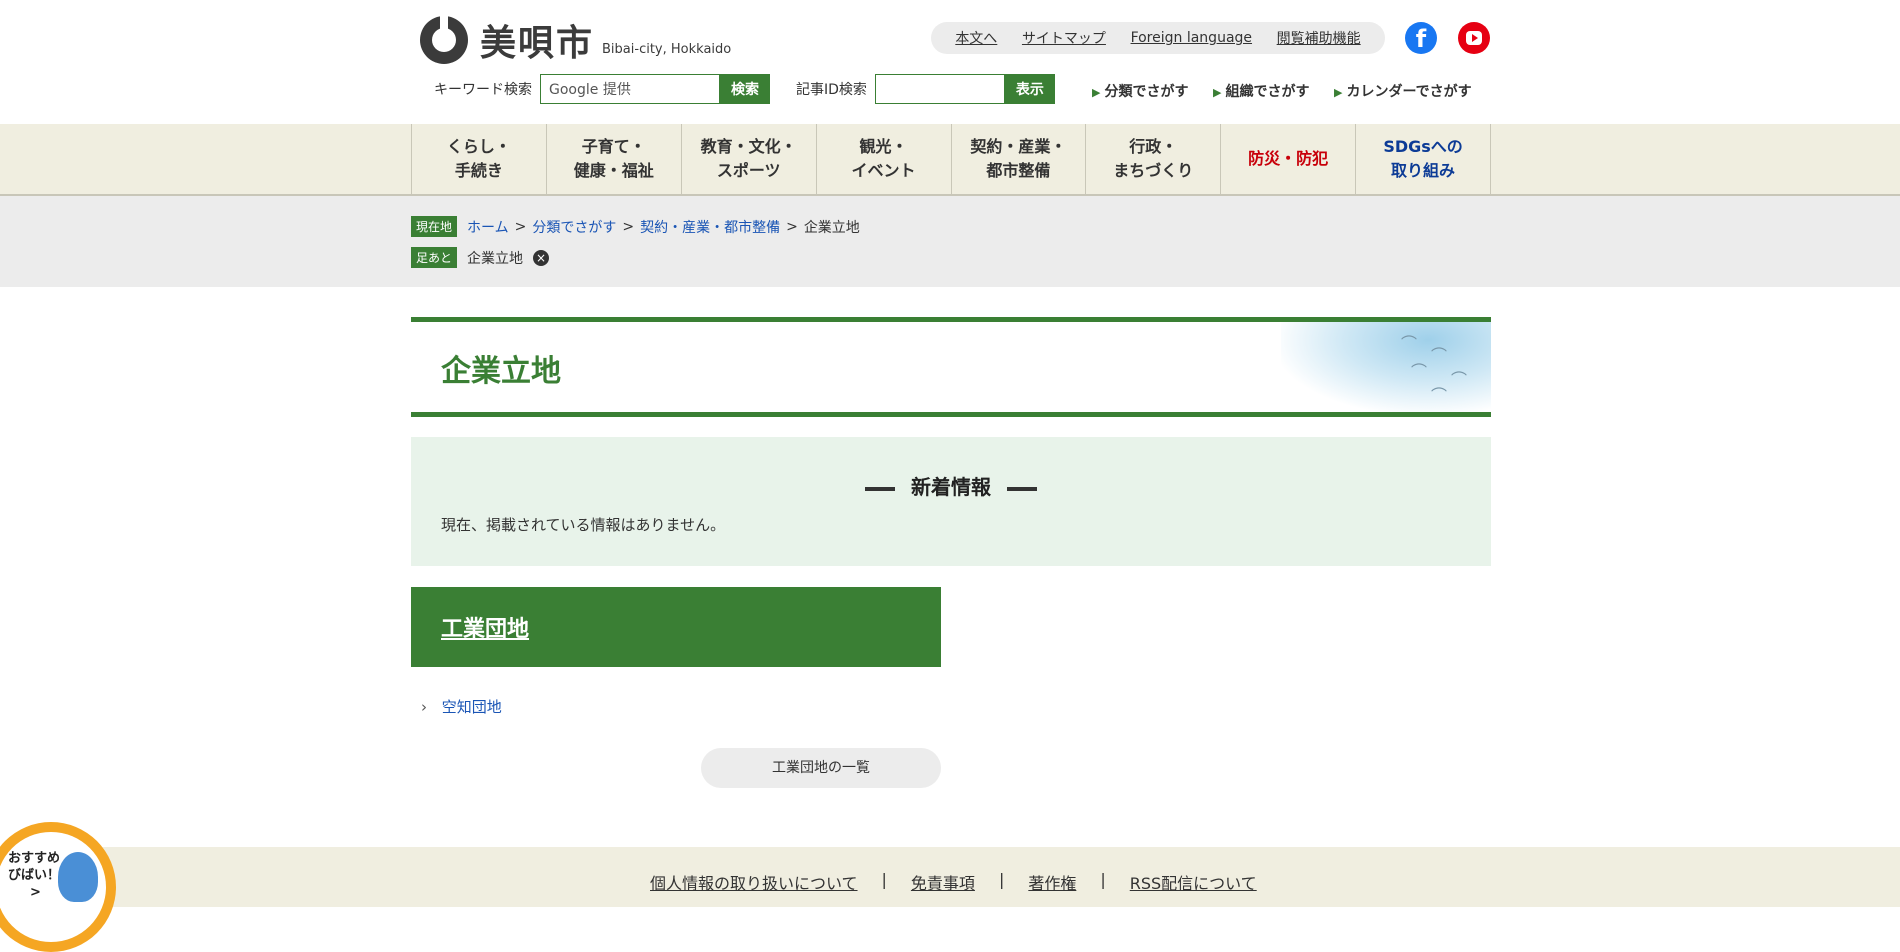  What do you see at coordinates (883, 159) in the screenshot?
I see `nav-tourism-events: 観光・ イベント` at bounding box center [883, 159].